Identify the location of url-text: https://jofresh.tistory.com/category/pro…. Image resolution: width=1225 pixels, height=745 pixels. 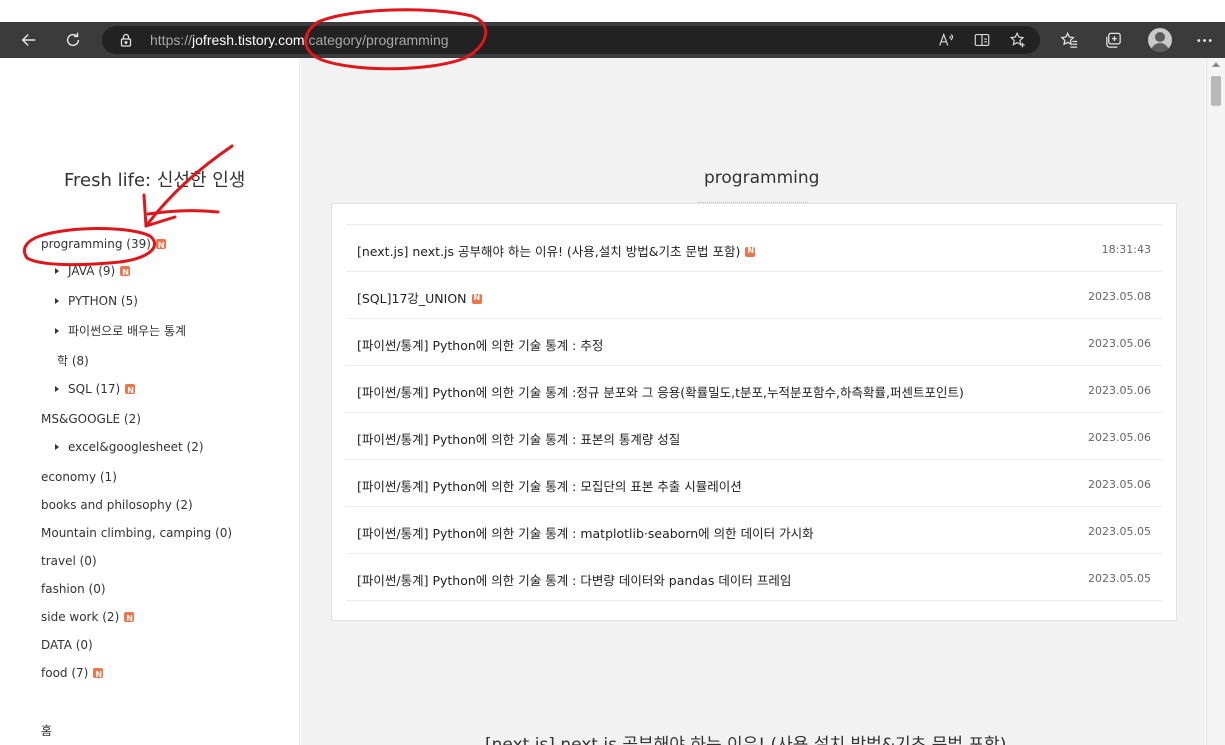
(299, 40).